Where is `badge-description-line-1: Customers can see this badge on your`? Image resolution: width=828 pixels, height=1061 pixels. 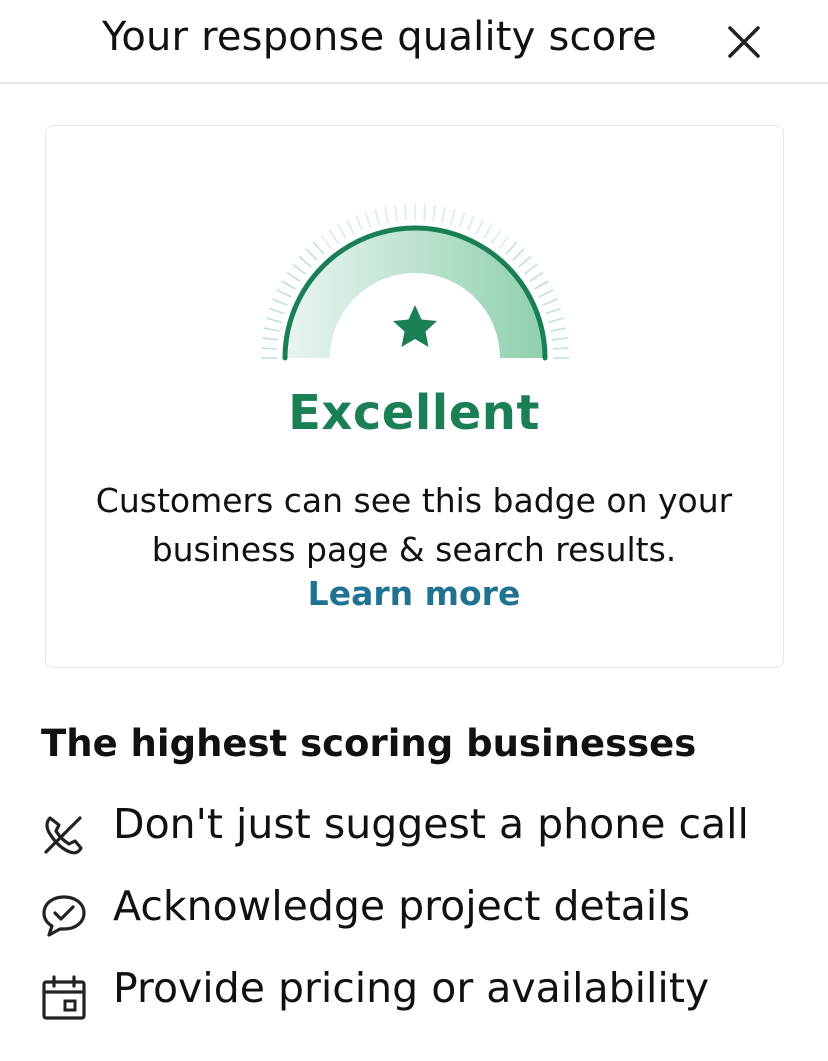 badge-description-line-1: Customers can see this badge on your is located at coordinates (414, 500).